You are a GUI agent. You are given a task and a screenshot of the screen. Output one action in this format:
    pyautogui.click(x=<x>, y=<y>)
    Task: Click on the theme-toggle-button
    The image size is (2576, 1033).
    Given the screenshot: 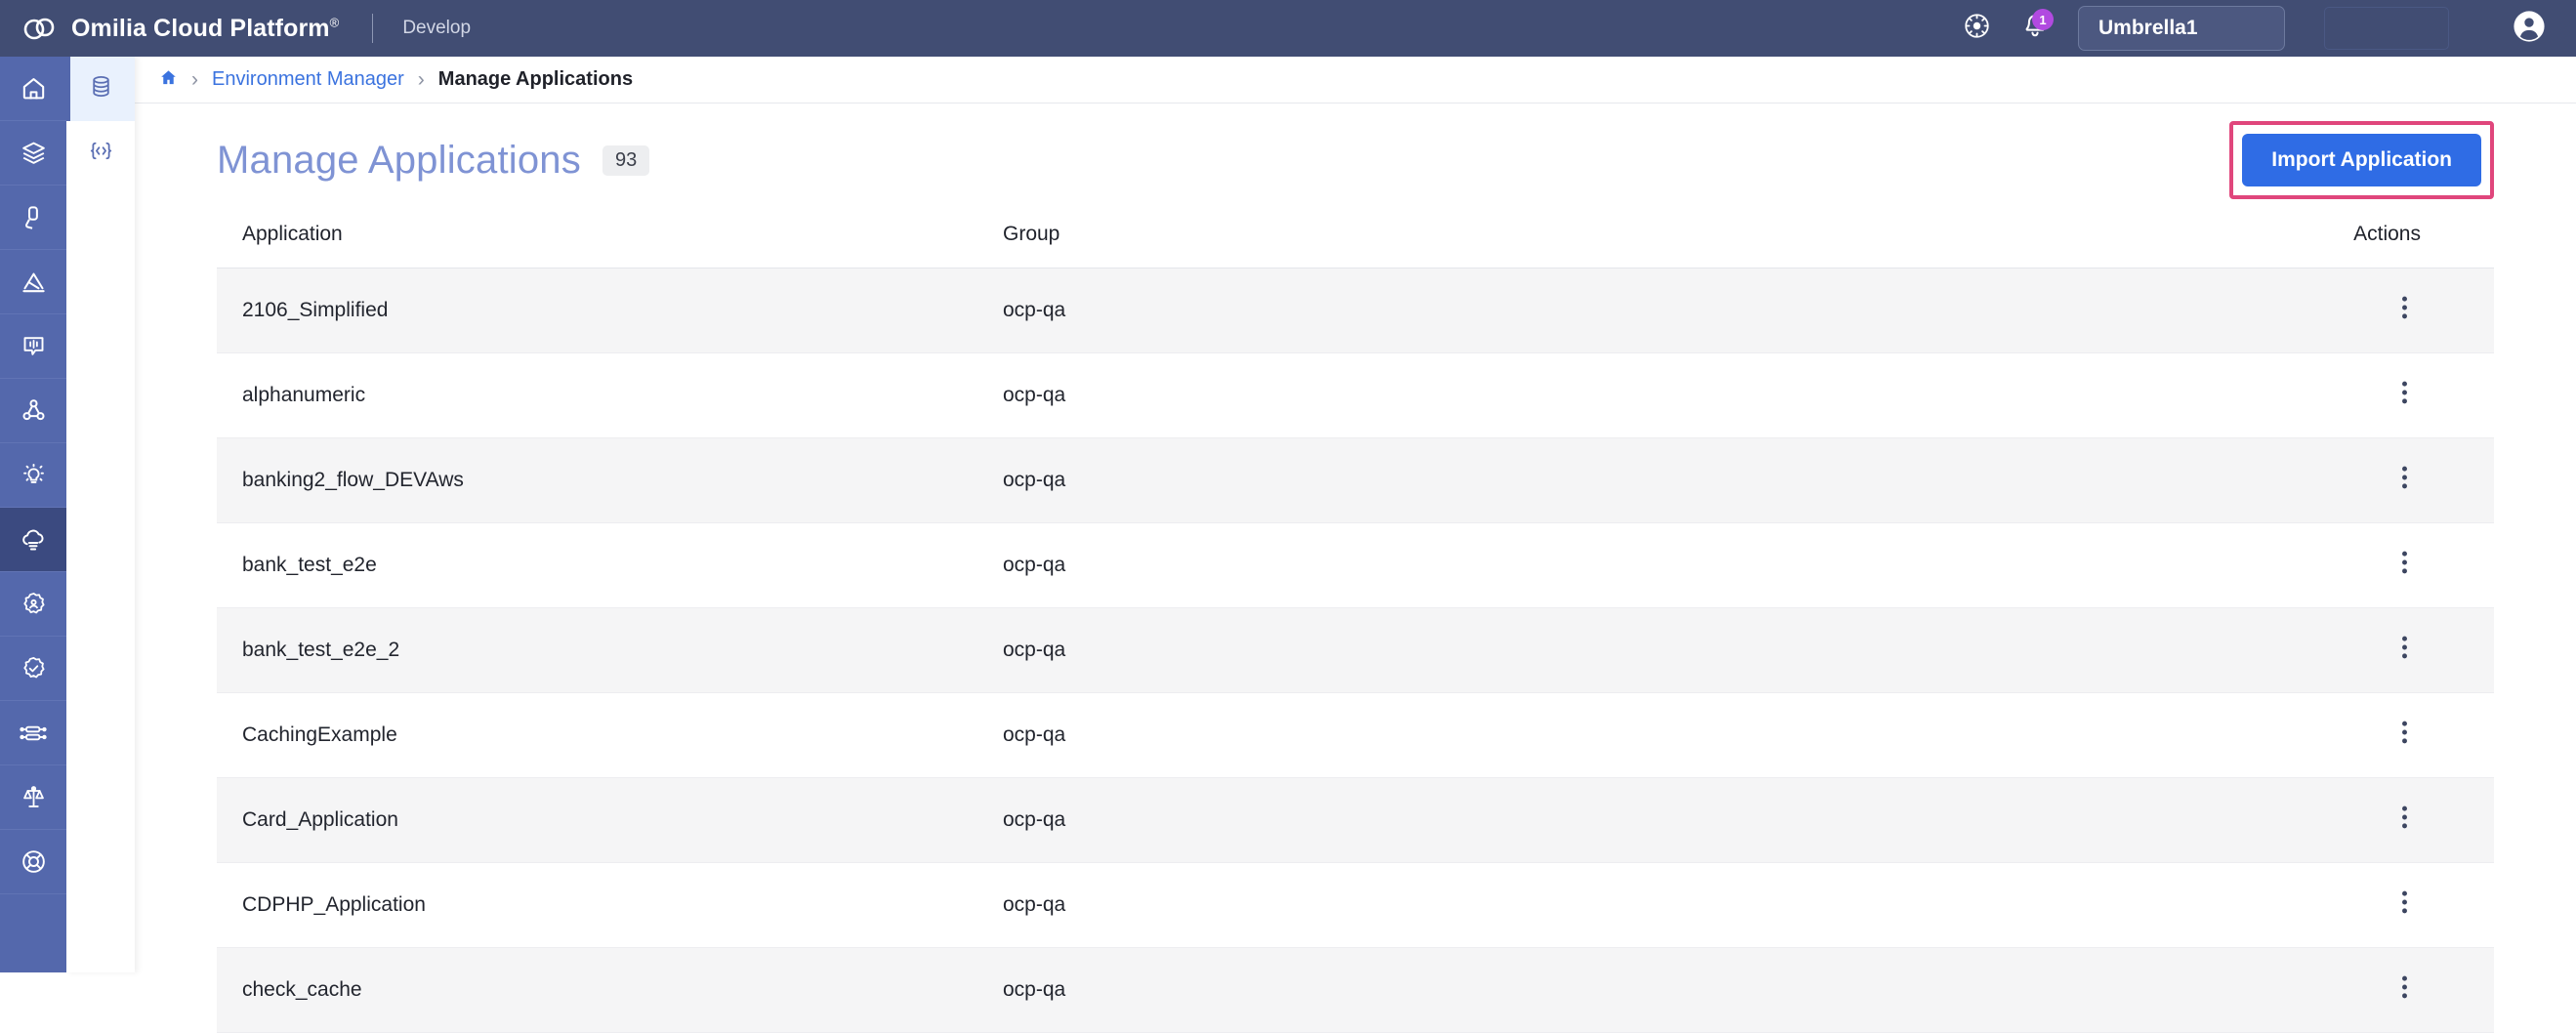 What is the action you would take?
    pyautogui.click(x=1976, y=28)
    